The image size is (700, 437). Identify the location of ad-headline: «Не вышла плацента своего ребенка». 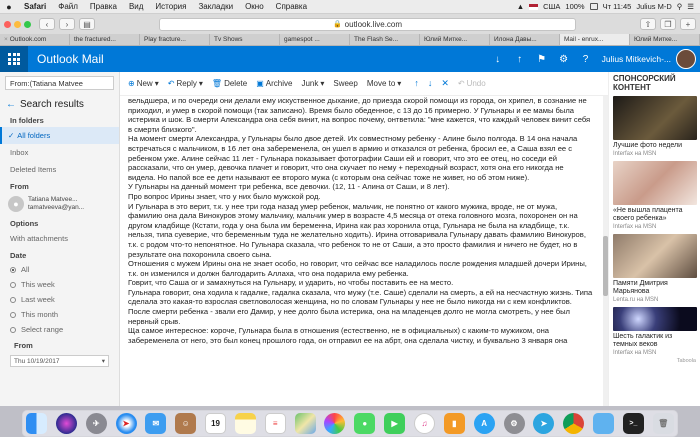
(654, 215).